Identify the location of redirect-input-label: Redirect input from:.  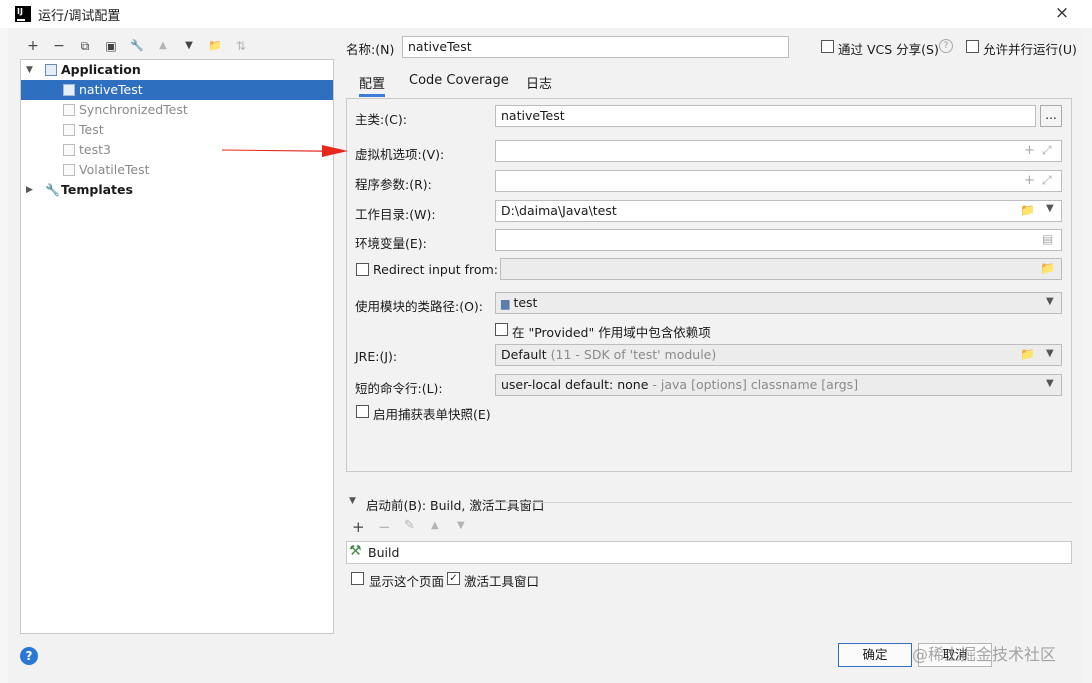
(435, 269).